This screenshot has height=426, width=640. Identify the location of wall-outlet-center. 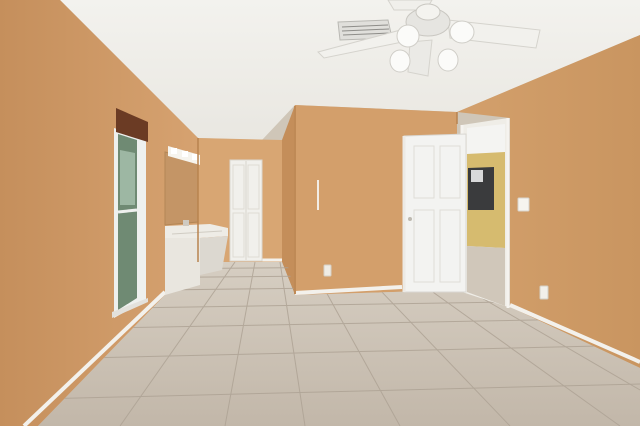
(327, 270).